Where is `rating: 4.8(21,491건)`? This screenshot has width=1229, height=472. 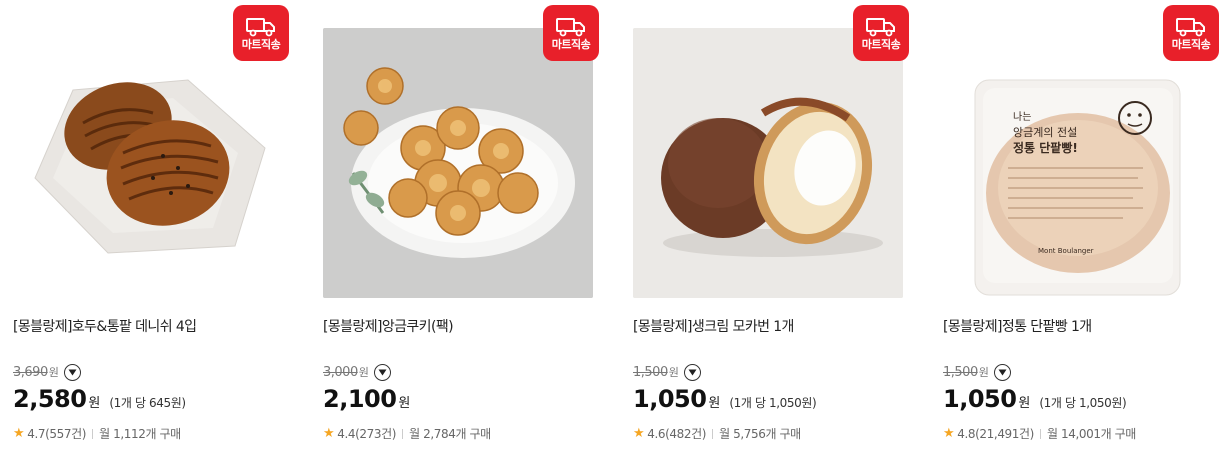
rating: 4.8(21,491건) is located at coordinates (995, 433).